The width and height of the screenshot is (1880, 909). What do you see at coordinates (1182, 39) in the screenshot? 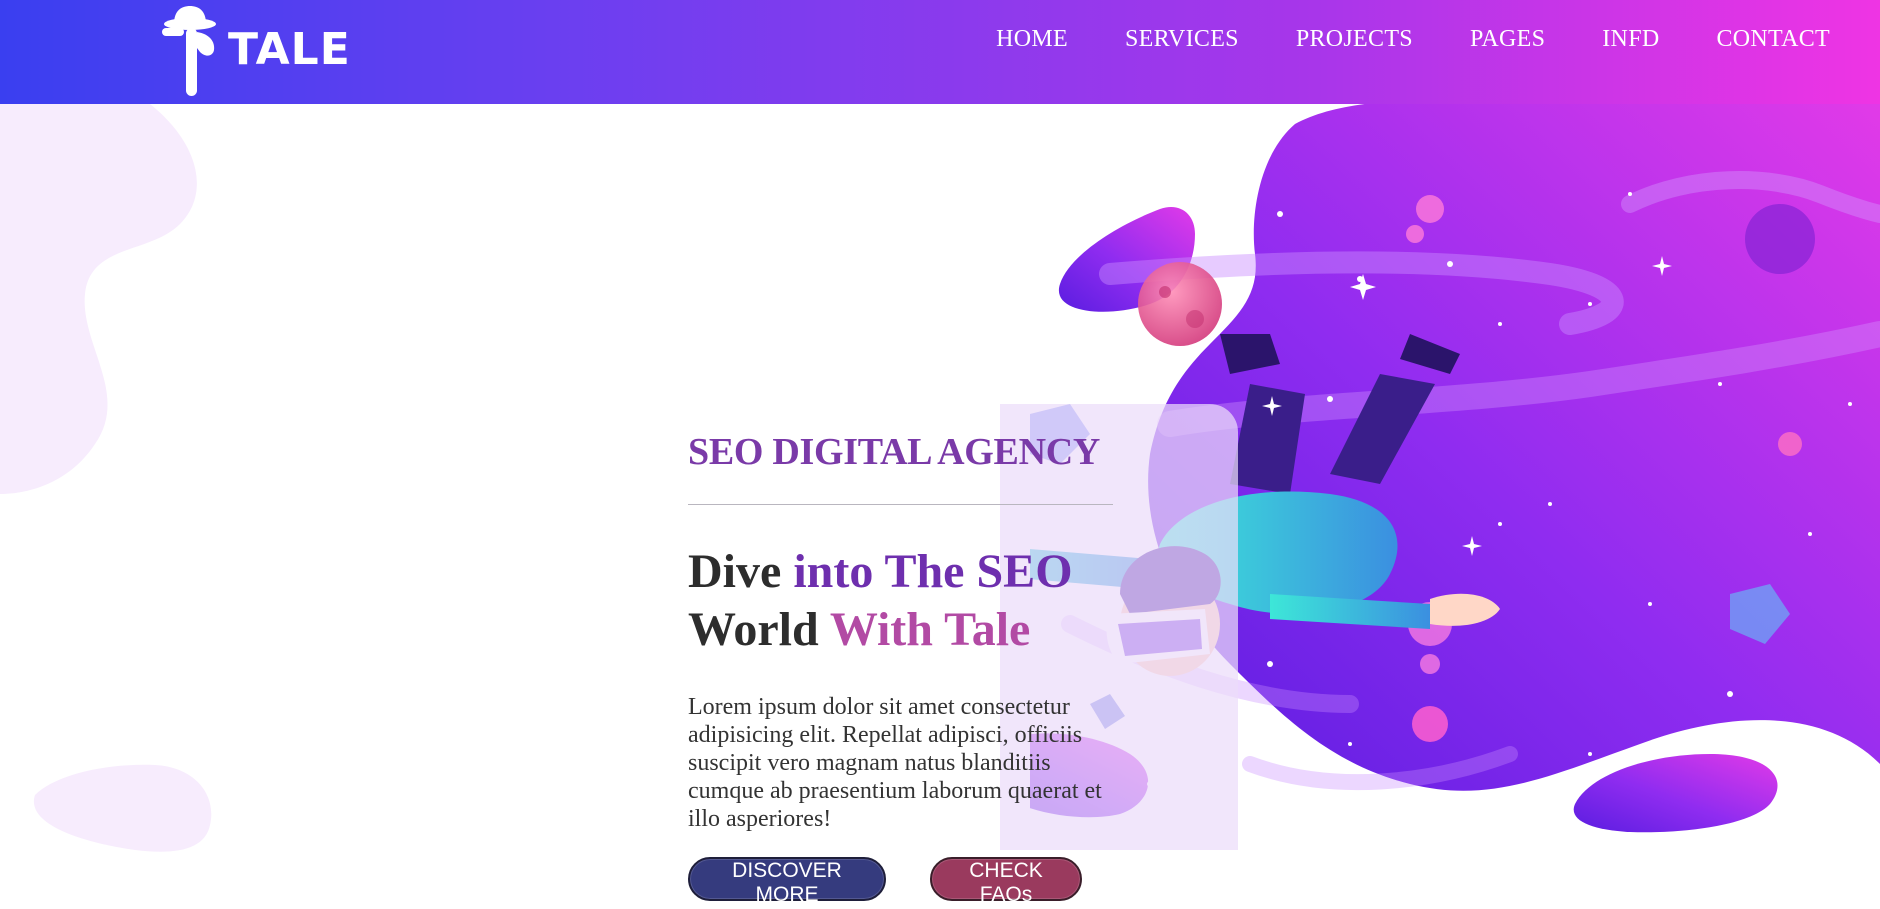
I see `nav-services: SERVICES` at bounding box center [1182, 39].